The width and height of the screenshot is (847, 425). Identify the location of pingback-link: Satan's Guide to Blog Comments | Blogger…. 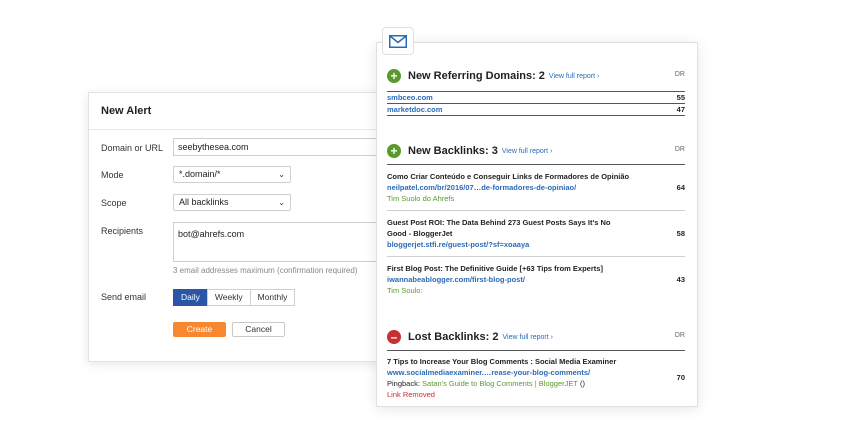
(500, 383).